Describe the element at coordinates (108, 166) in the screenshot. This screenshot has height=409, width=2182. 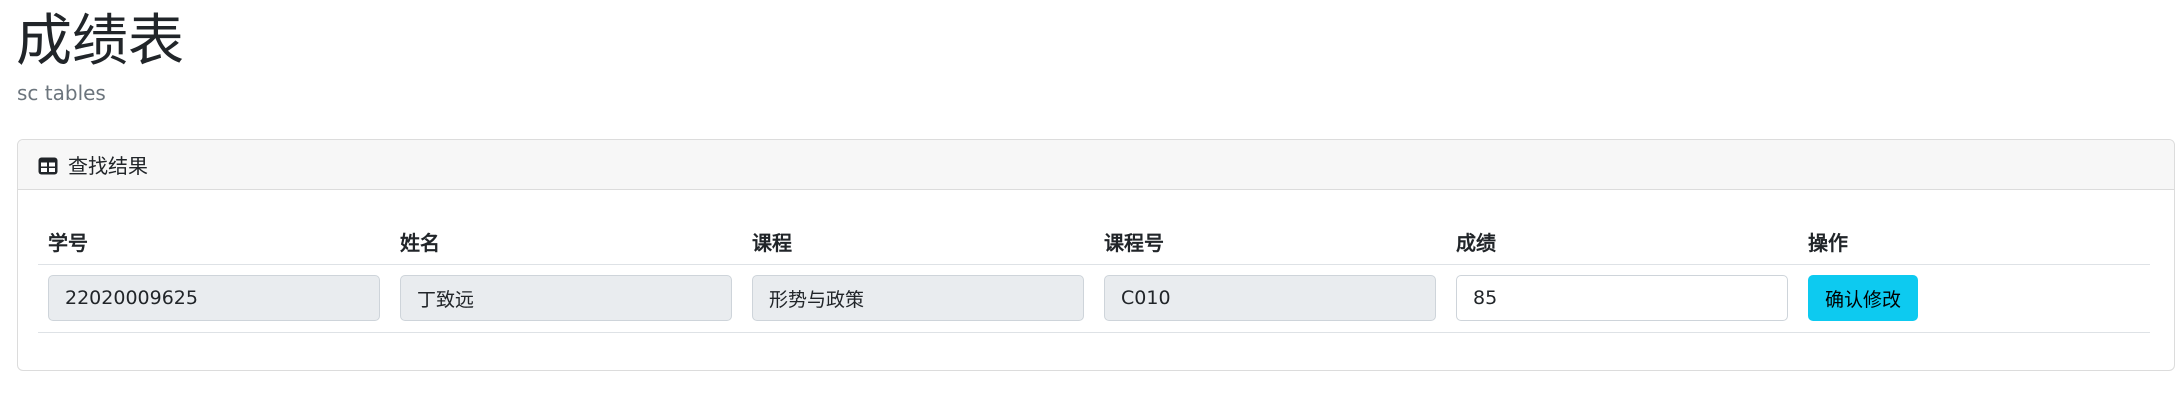
I see `card-header-title: 查找结果` at that location.